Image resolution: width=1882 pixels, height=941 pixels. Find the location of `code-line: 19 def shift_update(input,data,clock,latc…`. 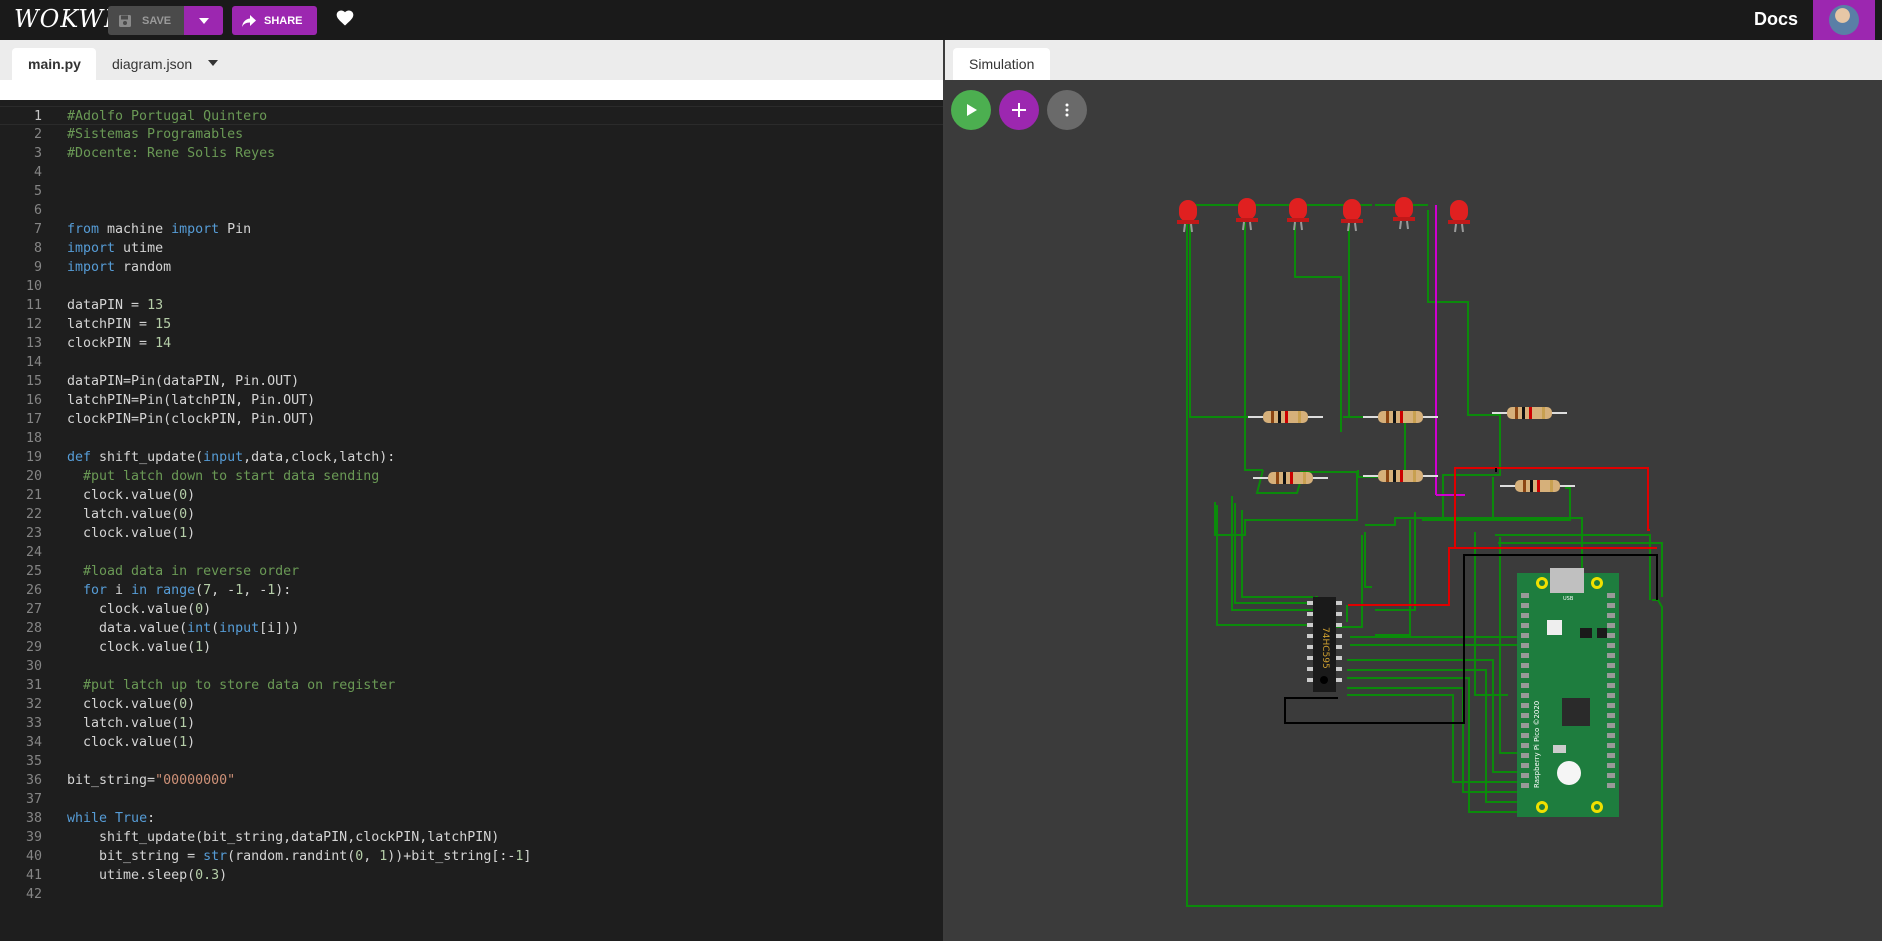

code-line: 19 def shift_update(input,data,clock,latc… is located at coordinates (471, 457).